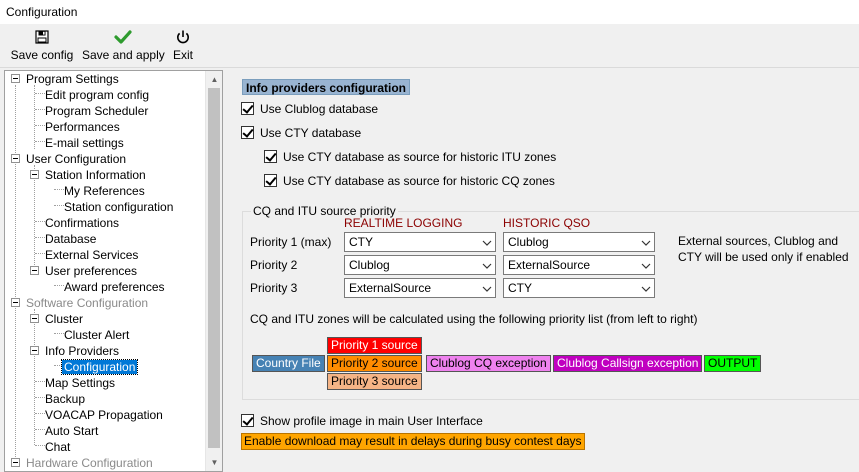 The width and height of the screenshot is (859, 472). Describe the element at coordinates (628, 363) in the screenshot. I see `clublog-callsign-exception-tag: Clublog Callsign exception` at that location.